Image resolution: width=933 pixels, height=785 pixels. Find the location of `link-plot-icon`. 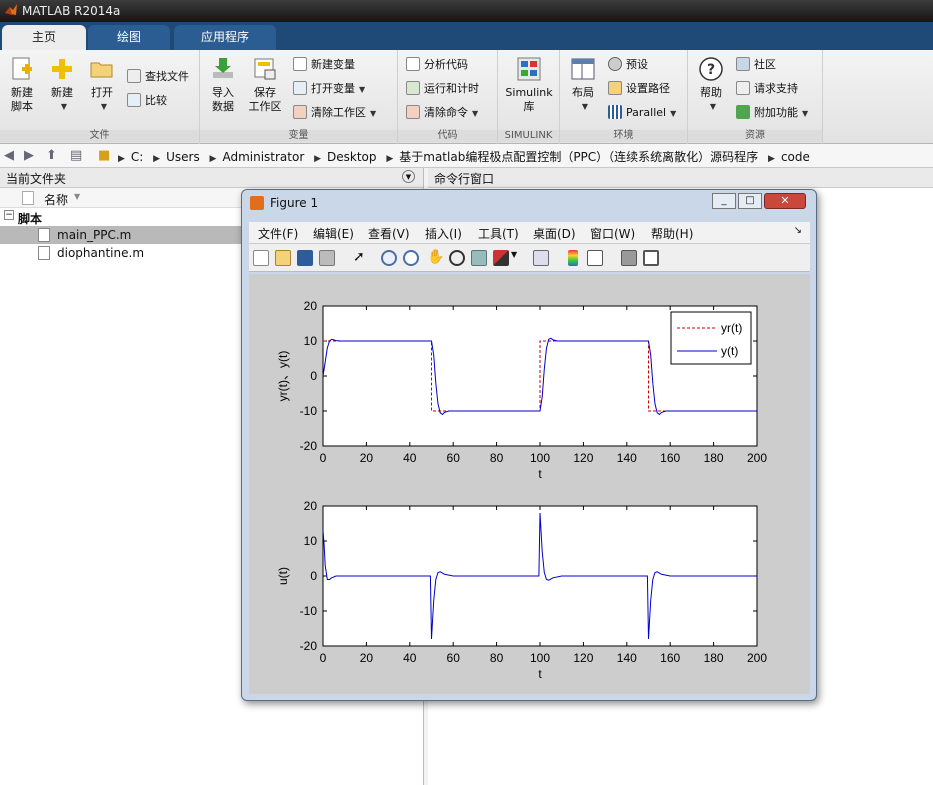

link-plot-icon is located at coordinates (541, 258).